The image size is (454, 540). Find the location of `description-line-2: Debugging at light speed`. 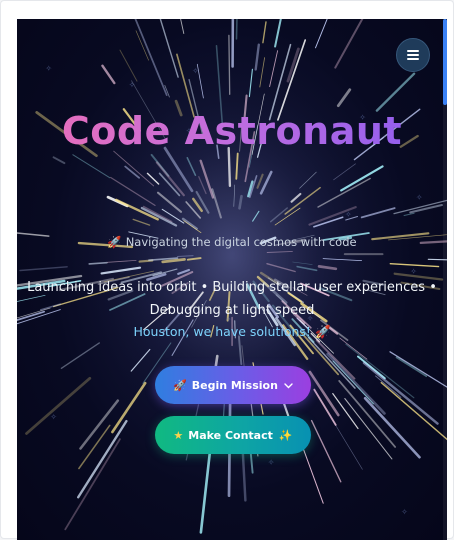

description-line-2: Debugging at light speed is located at coordinates (232, 310).